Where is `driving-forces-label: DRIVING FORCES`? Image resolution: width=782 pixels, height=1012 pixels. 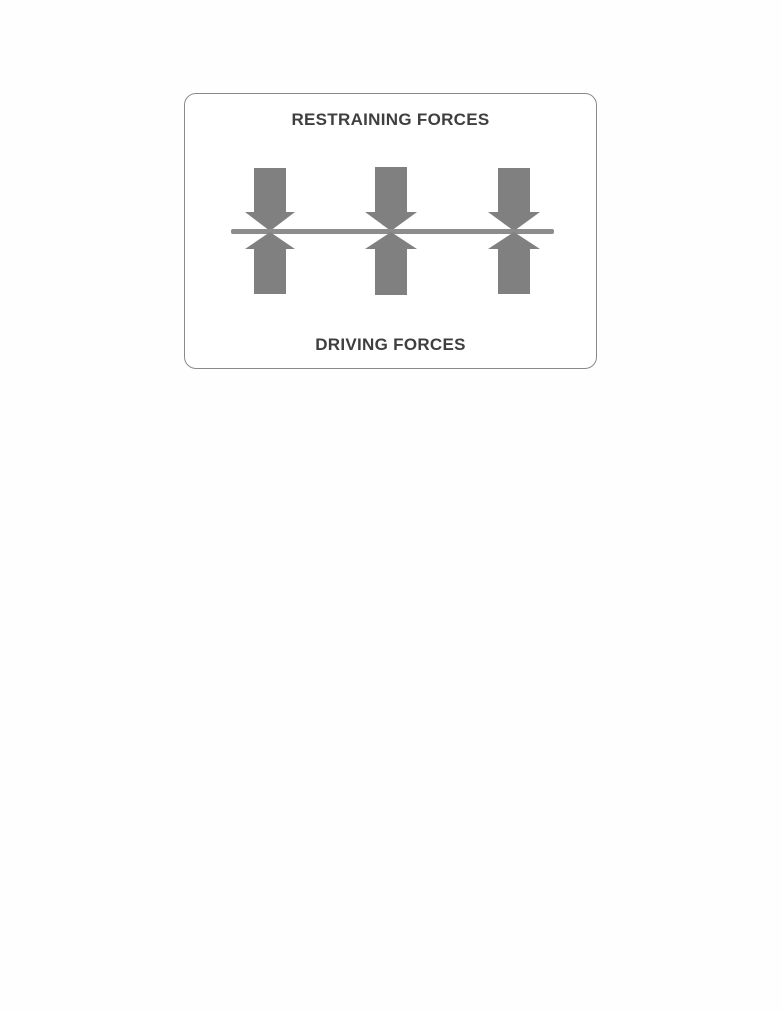
driving-forces-label: DRIVING FORCES is located at coordinates (390, 344).